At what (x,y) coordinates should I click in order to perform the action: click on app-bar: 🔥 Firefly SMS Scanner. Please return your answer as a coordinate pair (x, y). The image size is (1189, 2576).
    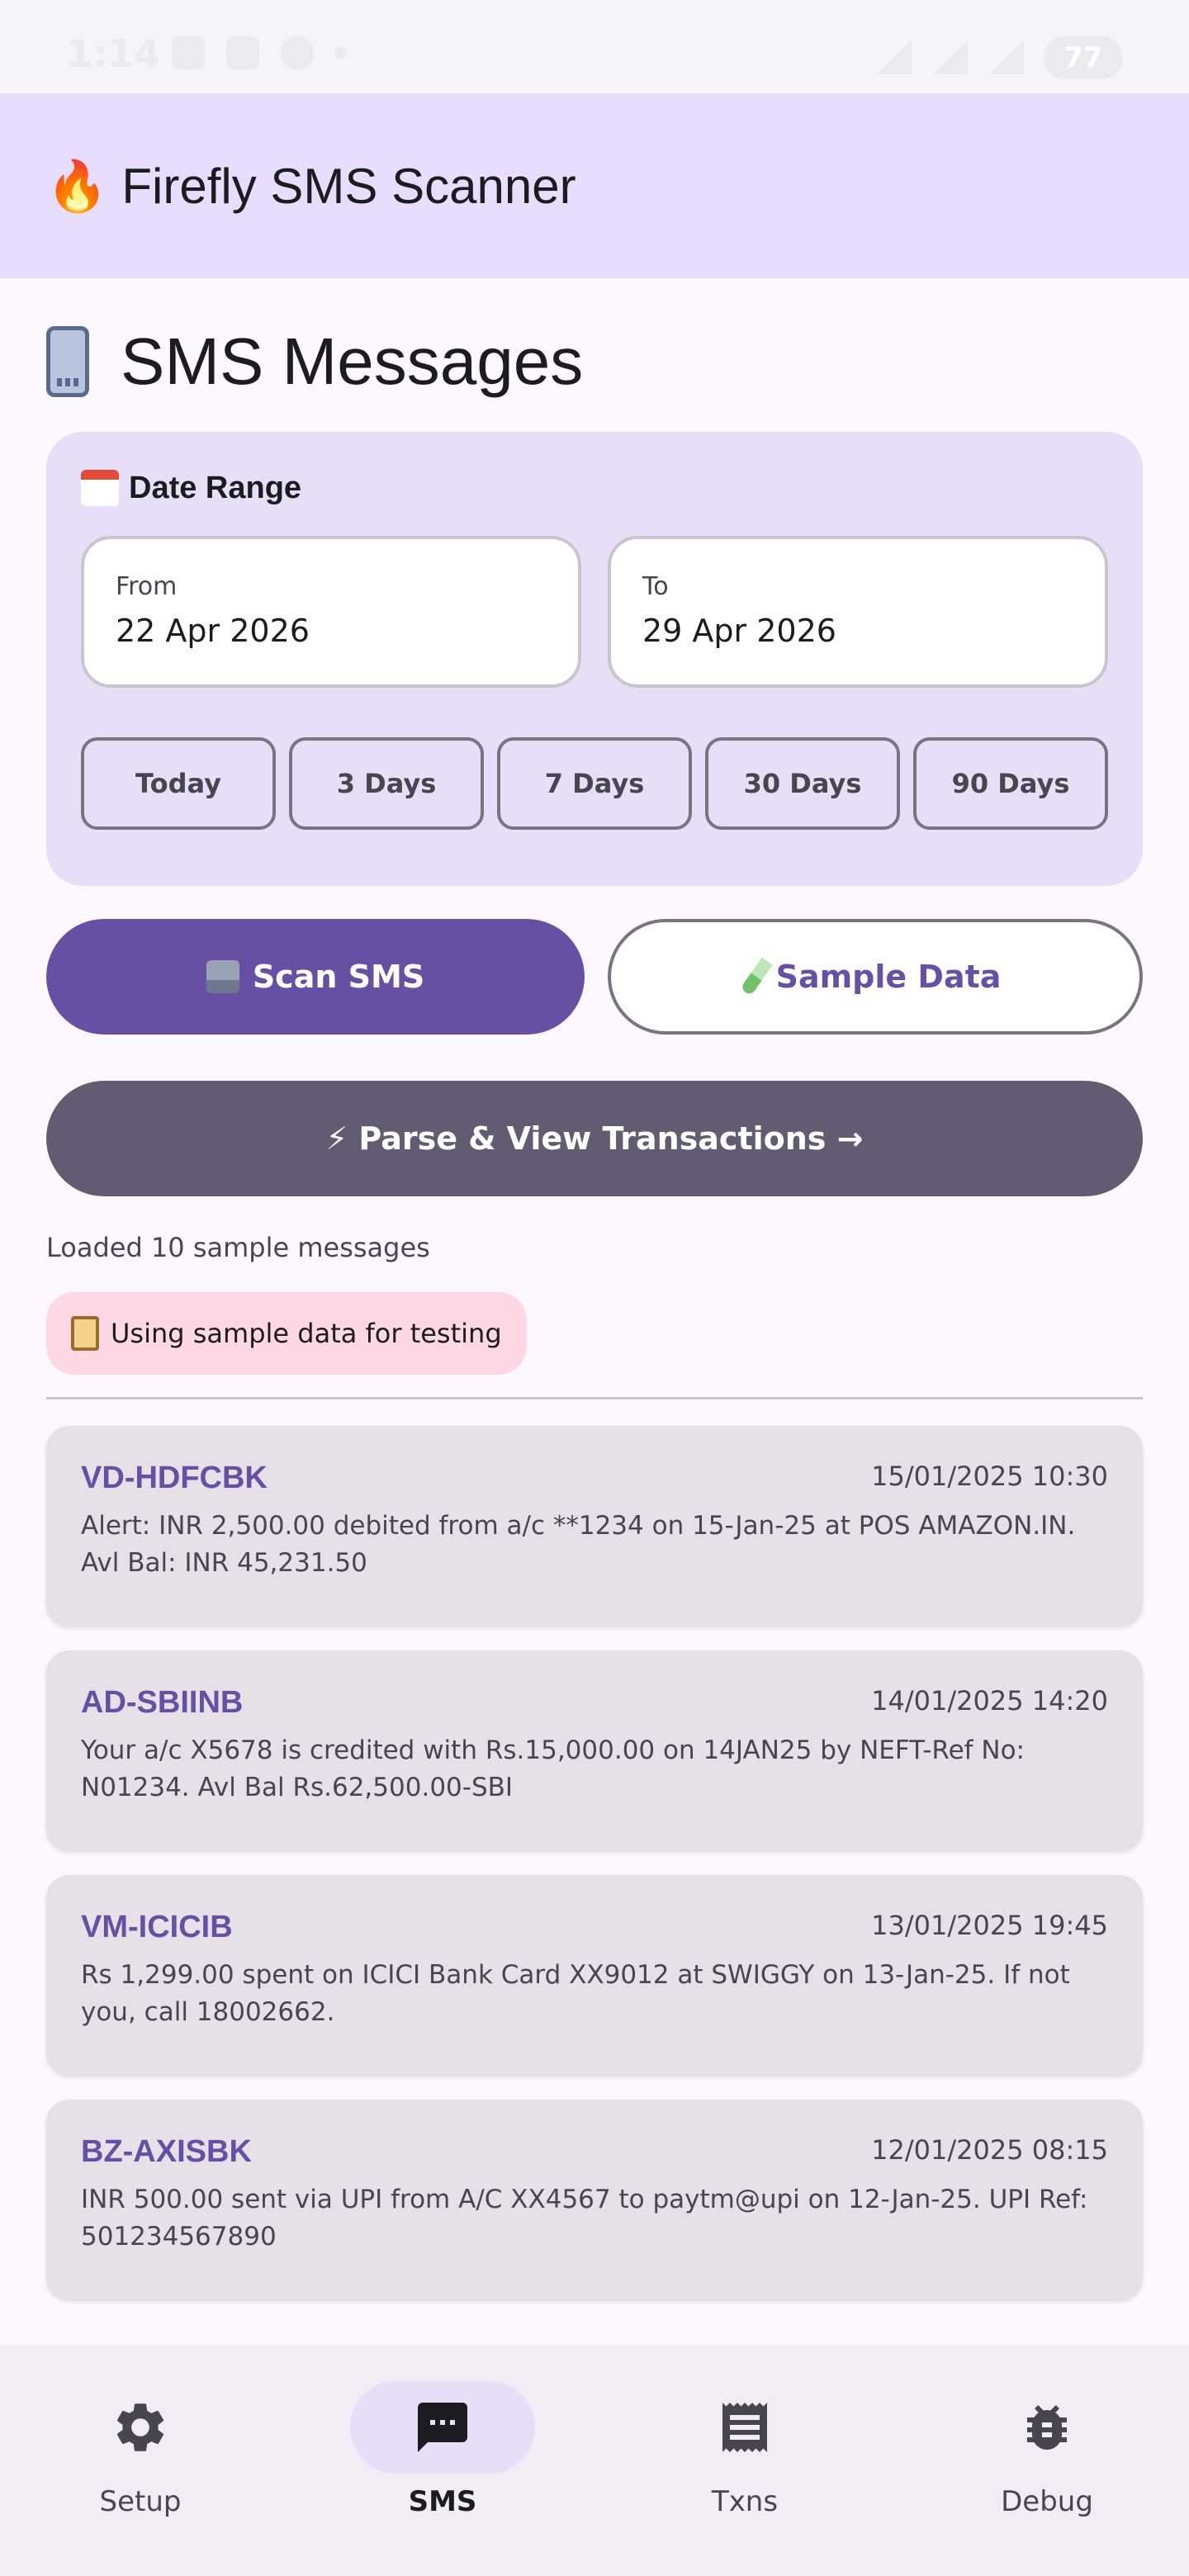
    Looking at the image, I should click on (594, 185).